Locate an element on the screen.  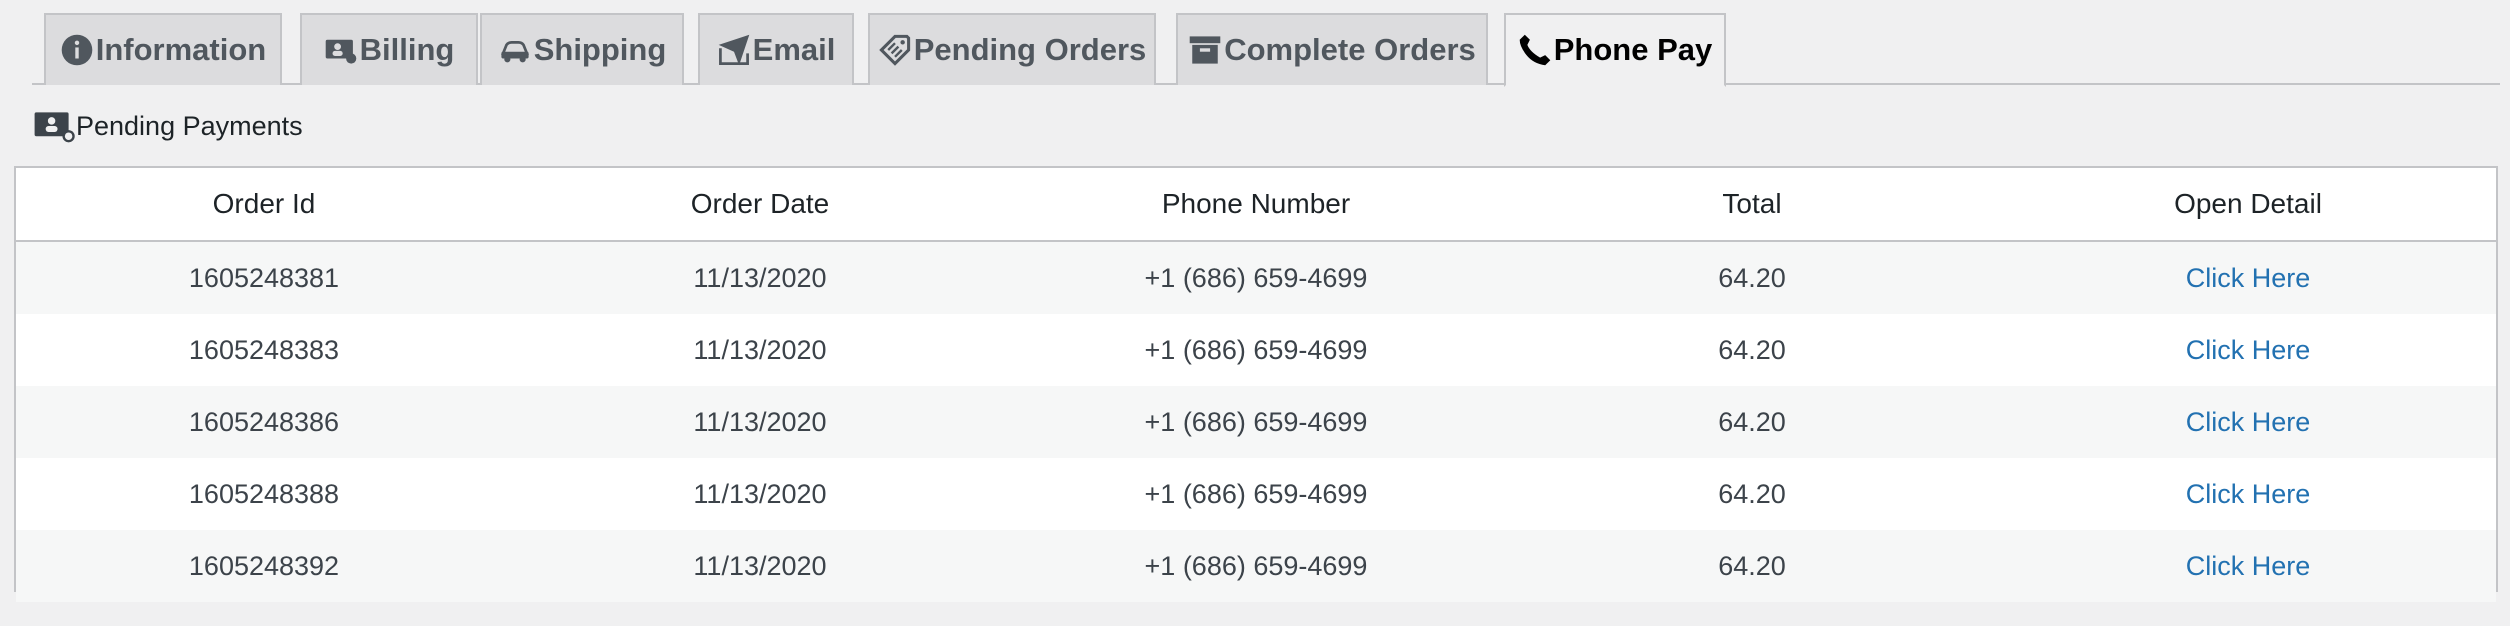
tab-label: Pending Orders is located at coordinates (1030, 49).